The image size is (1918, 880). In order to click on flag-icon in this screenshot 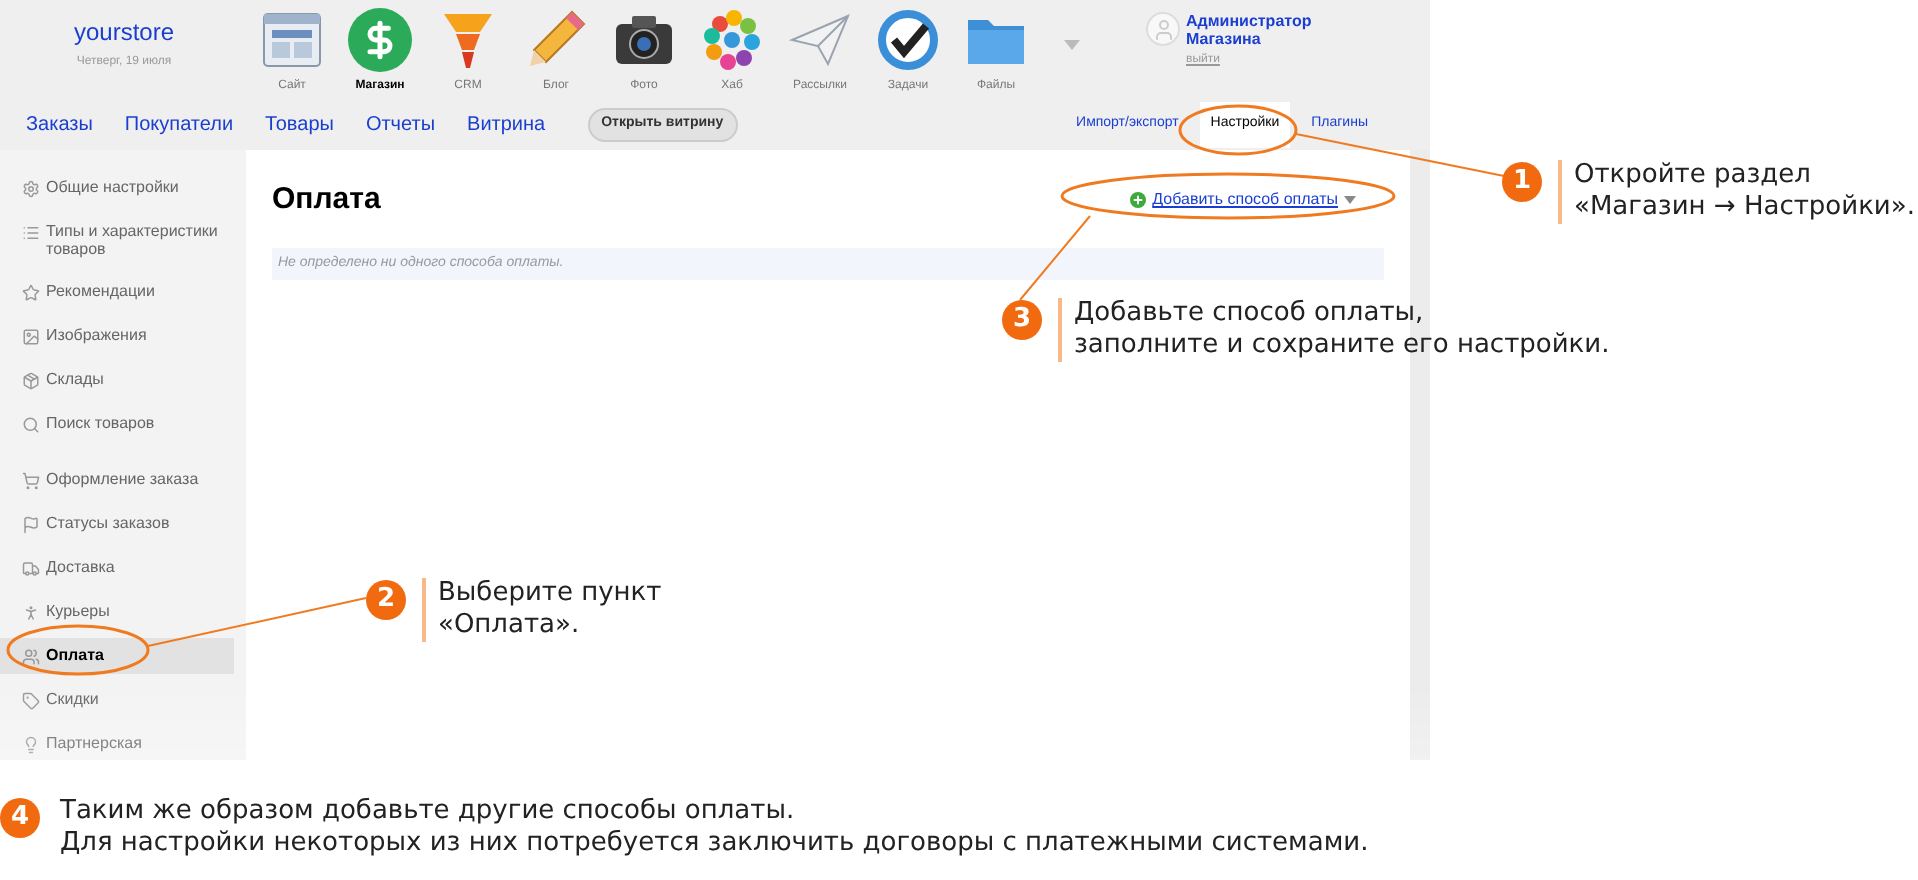, I will do `click(31, 525)`.